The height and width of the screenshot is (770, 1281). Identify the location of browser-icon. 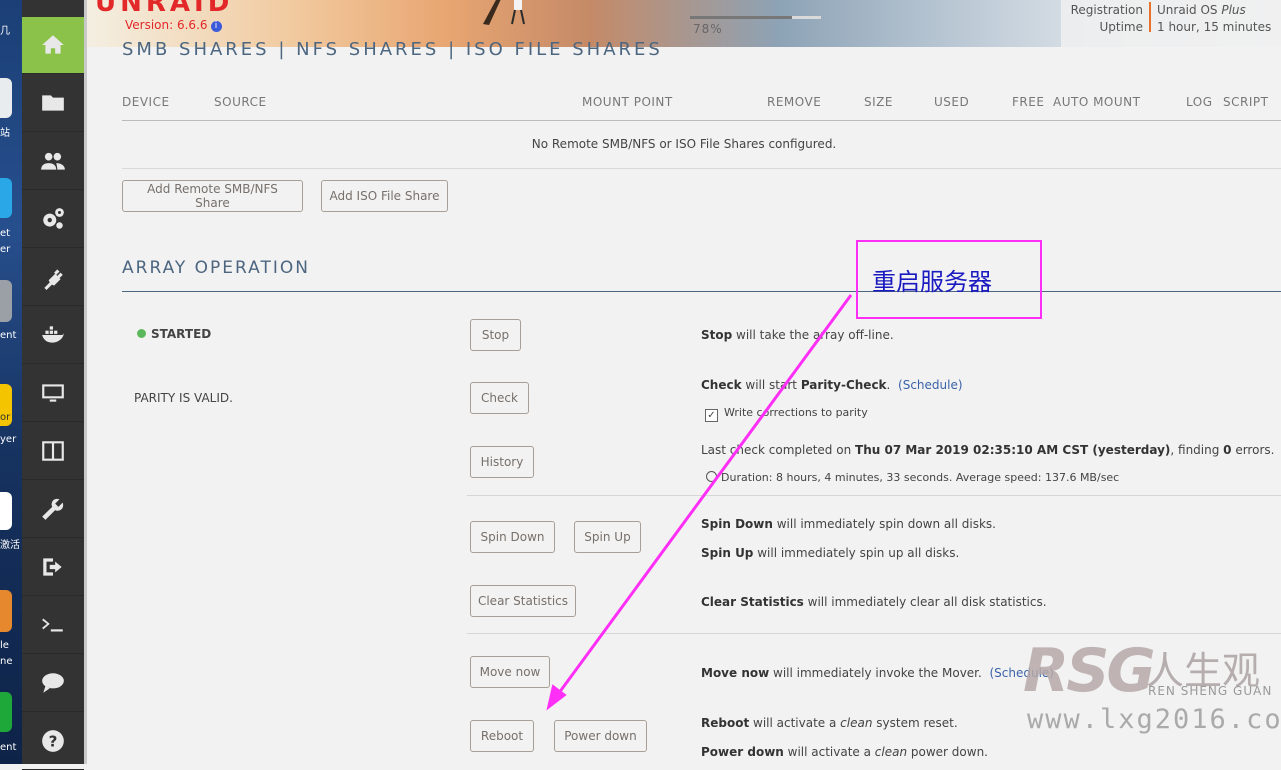
(6, 198).